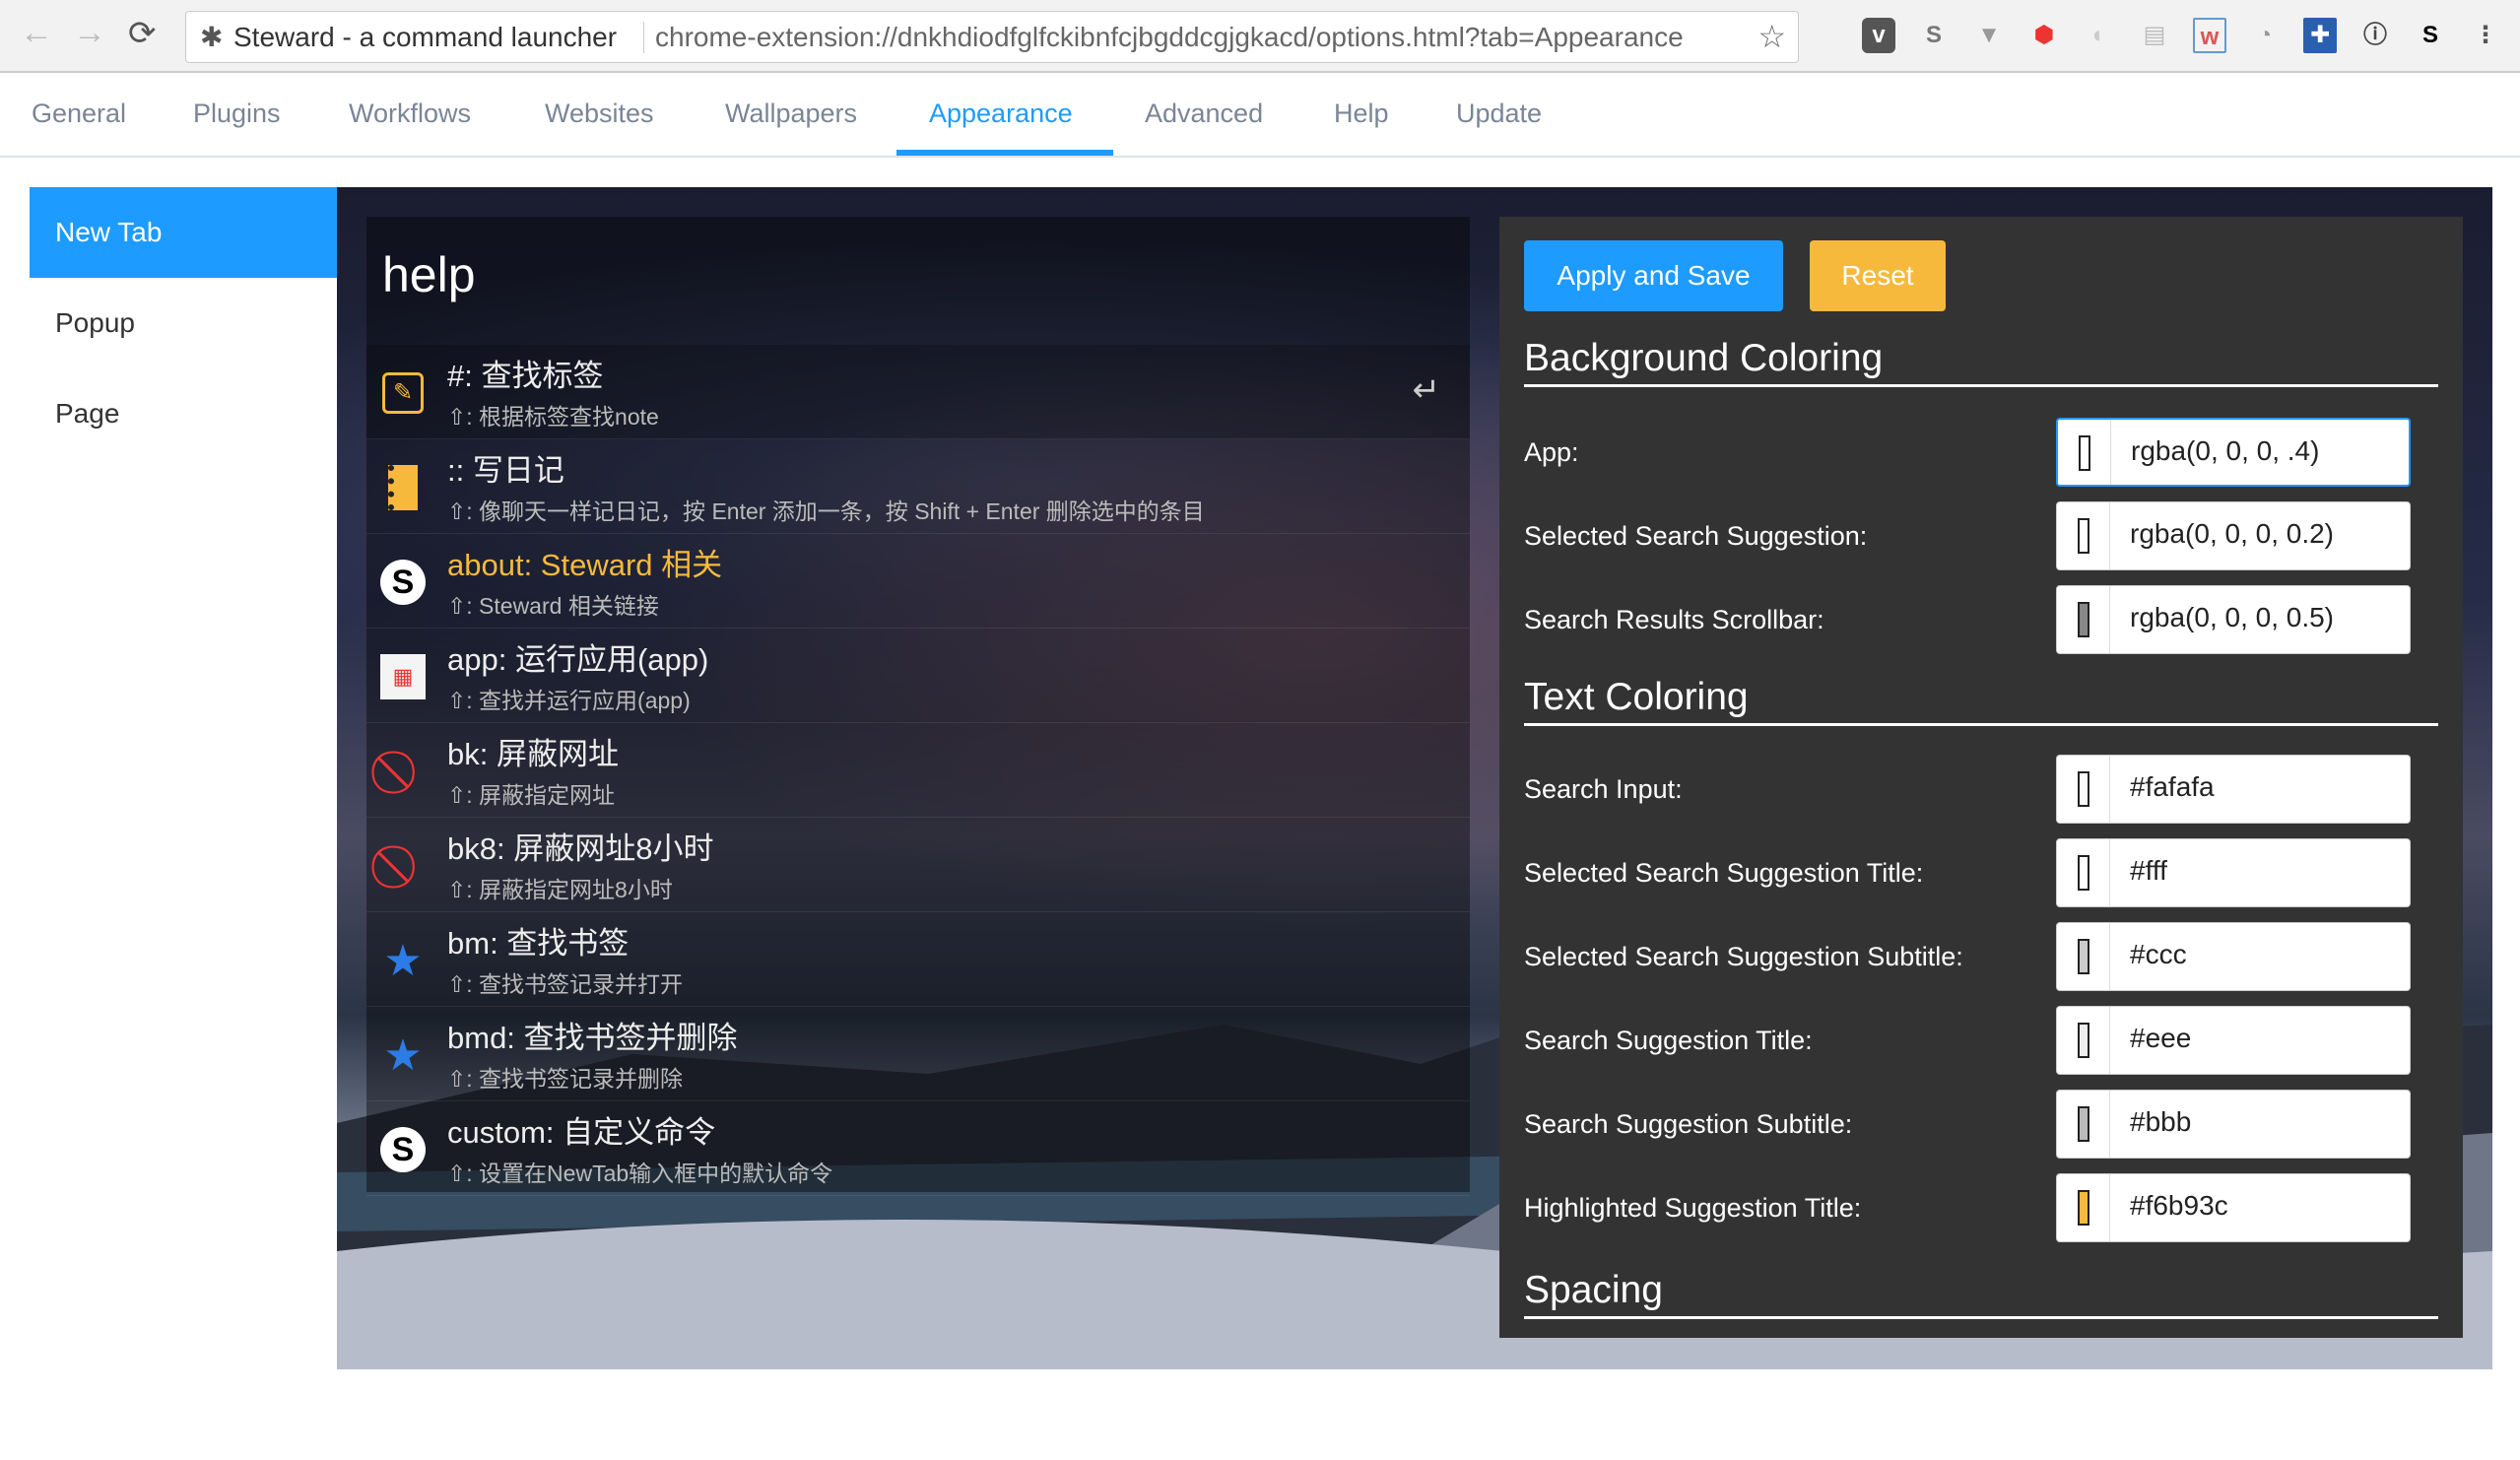  What do you see at coordinates (553, 606) in the screenshot?
I see `result-subtitle: ⇧: Steward 相关链接` at bounding box center [553, 606].